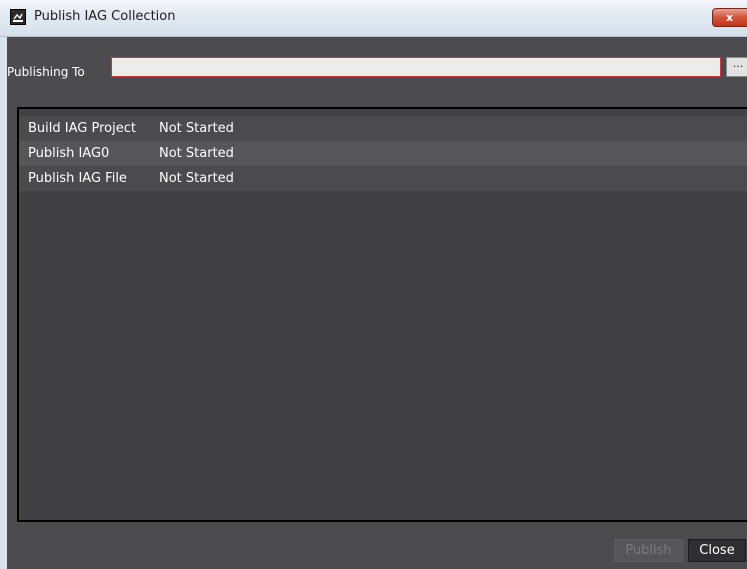 Image resolution: width=747 pixels, height=569 pixels. I want to click on list-item: Publish IAG0 Not Started, so click(383, 153).